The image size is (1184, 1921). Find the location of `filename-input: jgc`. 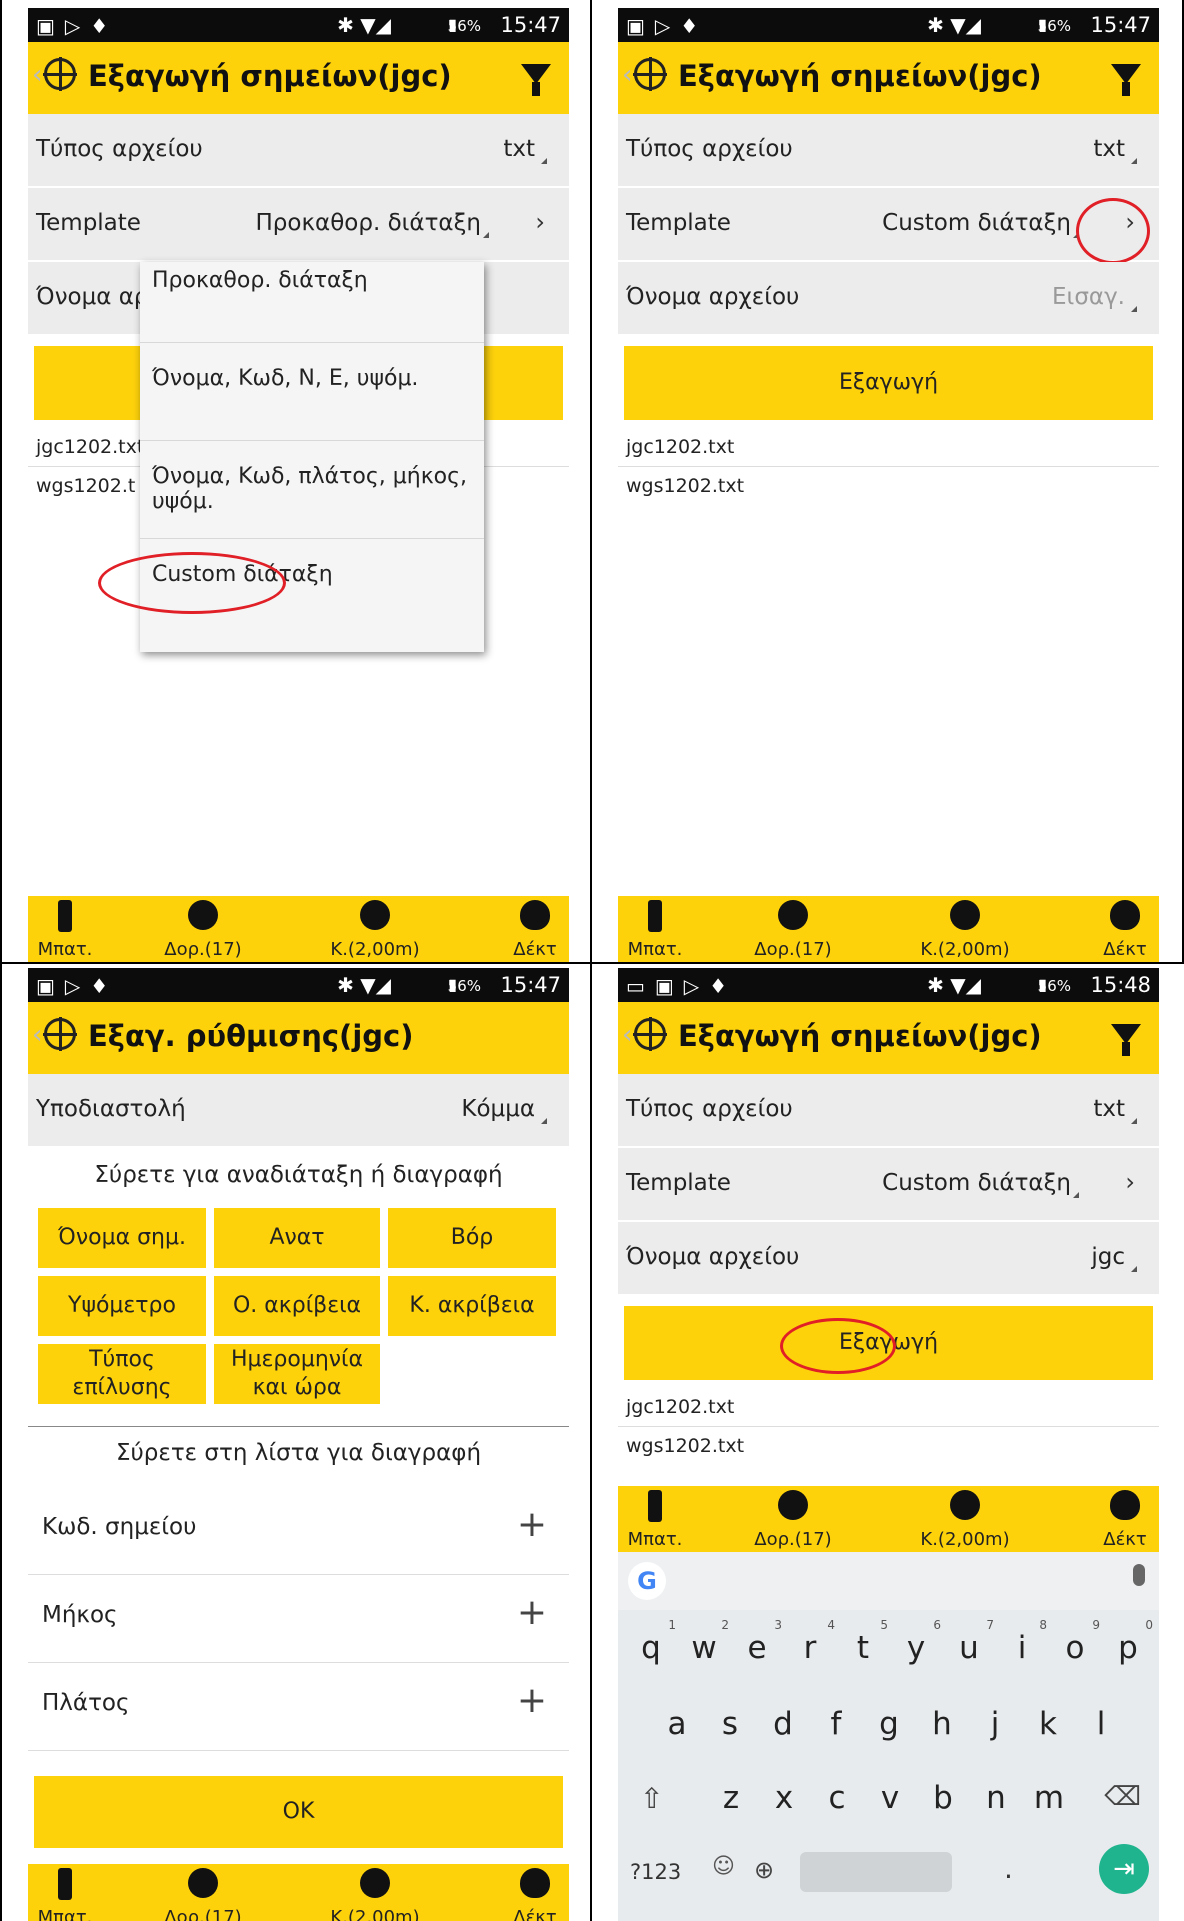

filename-input: jgc is located at coordinates (1108, 1257).